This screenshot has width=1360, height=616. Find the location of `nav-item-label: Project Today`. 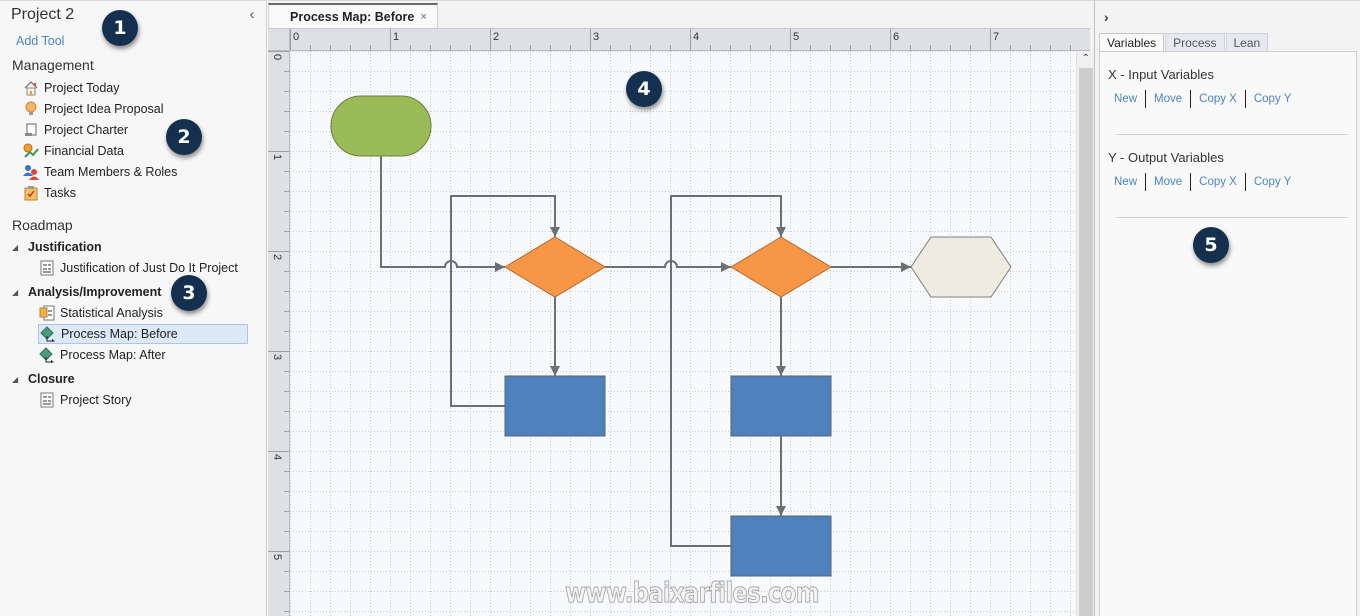

nav-item-label: Project Today is located at coordinates (82, 88).